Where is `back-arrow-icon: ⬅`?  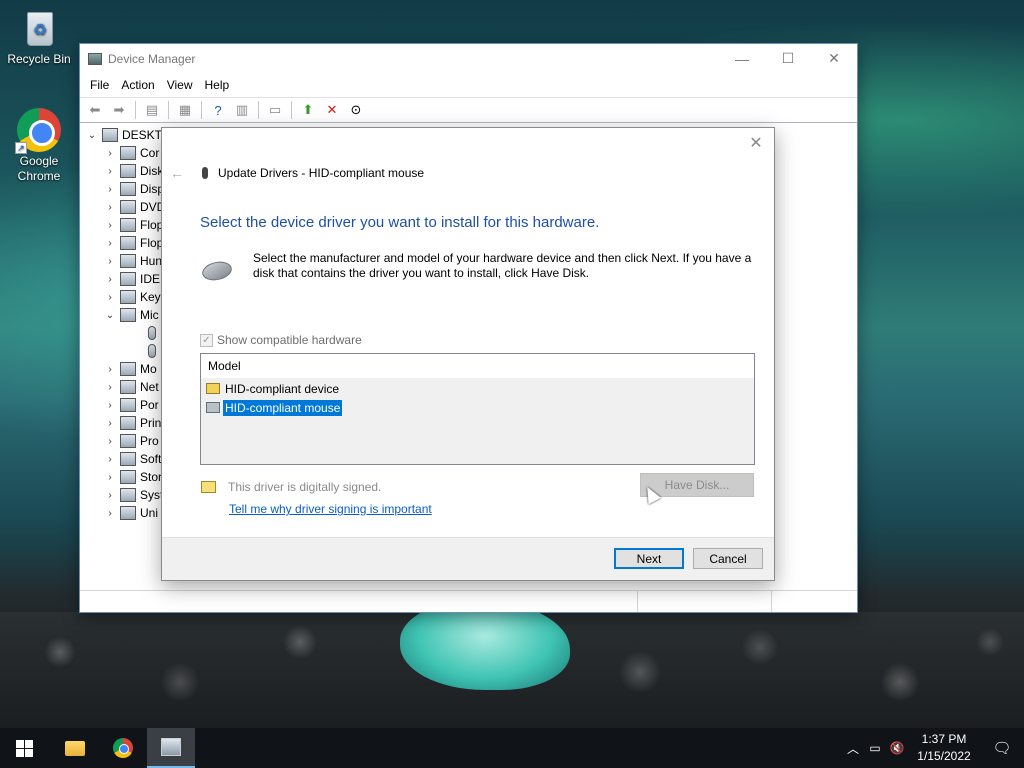
back-arrow-icon: ⬅ is located at coordinates (95, 110).